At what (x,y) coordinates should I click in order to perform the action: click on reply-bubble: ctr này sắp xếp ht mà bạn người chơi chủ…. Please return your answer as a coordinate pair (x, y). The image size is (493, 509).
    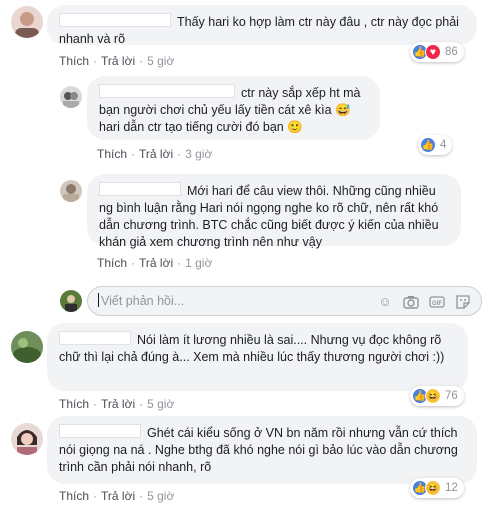
    Looking at the image, I should click on (233, 108).